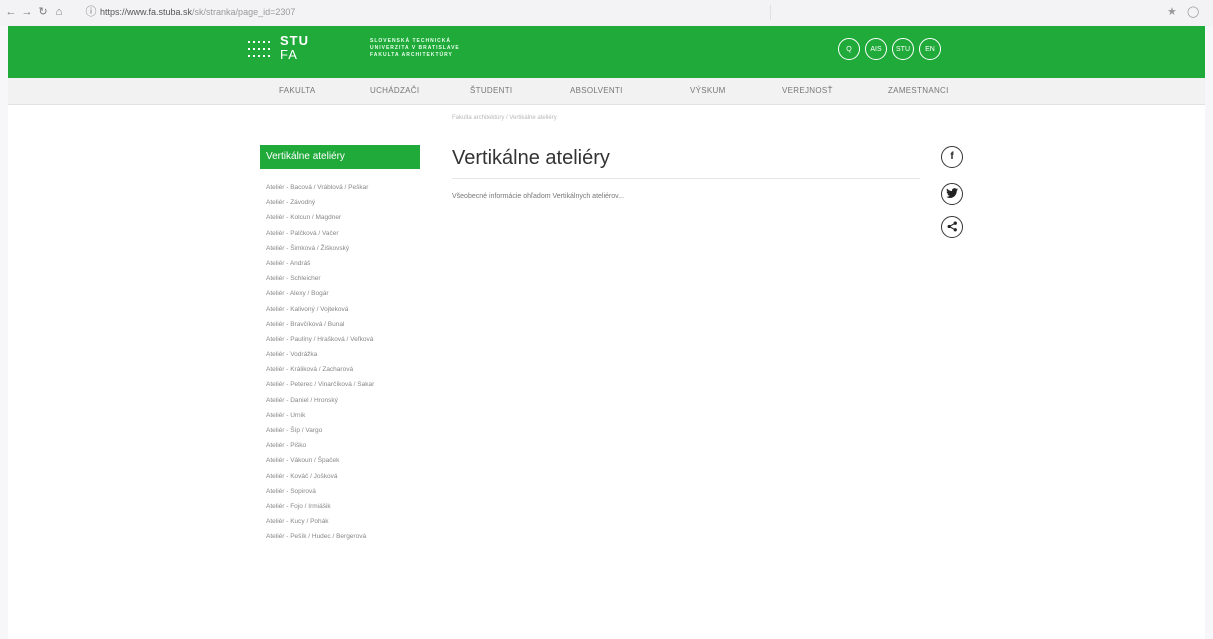 This screenshot has width=1213, height=639. Describe the element at coordinates (320, 233) in the screenshot. I see `sidebar-item: Ateliér - Palčková / Vačer` at that location.